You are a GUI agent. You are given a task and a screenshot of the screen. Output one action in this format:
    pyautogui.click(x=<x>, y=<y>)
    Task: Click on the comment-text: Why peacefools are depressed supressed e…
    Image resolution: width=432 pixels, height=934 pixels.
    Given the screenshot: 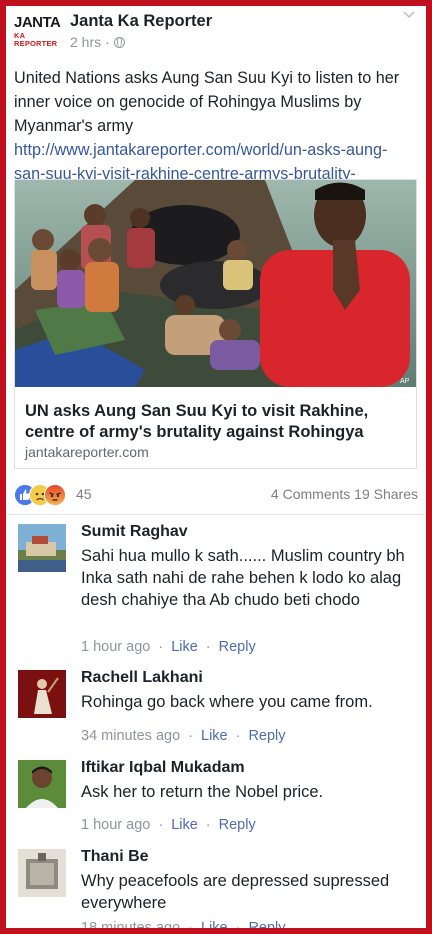 What is the action you would take?
    pyautogui.click(x=235, y=892)
    